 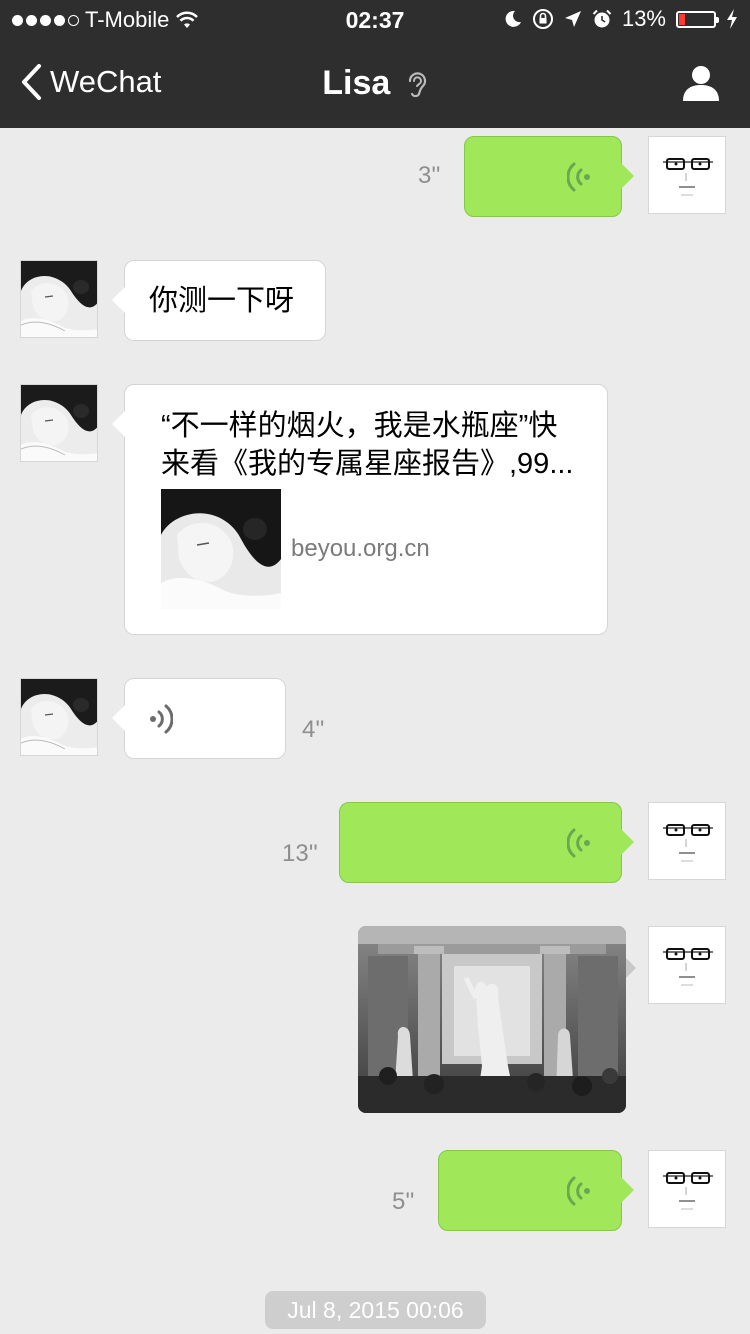 I want to click on ear-icon, so click(x=417, y=85).